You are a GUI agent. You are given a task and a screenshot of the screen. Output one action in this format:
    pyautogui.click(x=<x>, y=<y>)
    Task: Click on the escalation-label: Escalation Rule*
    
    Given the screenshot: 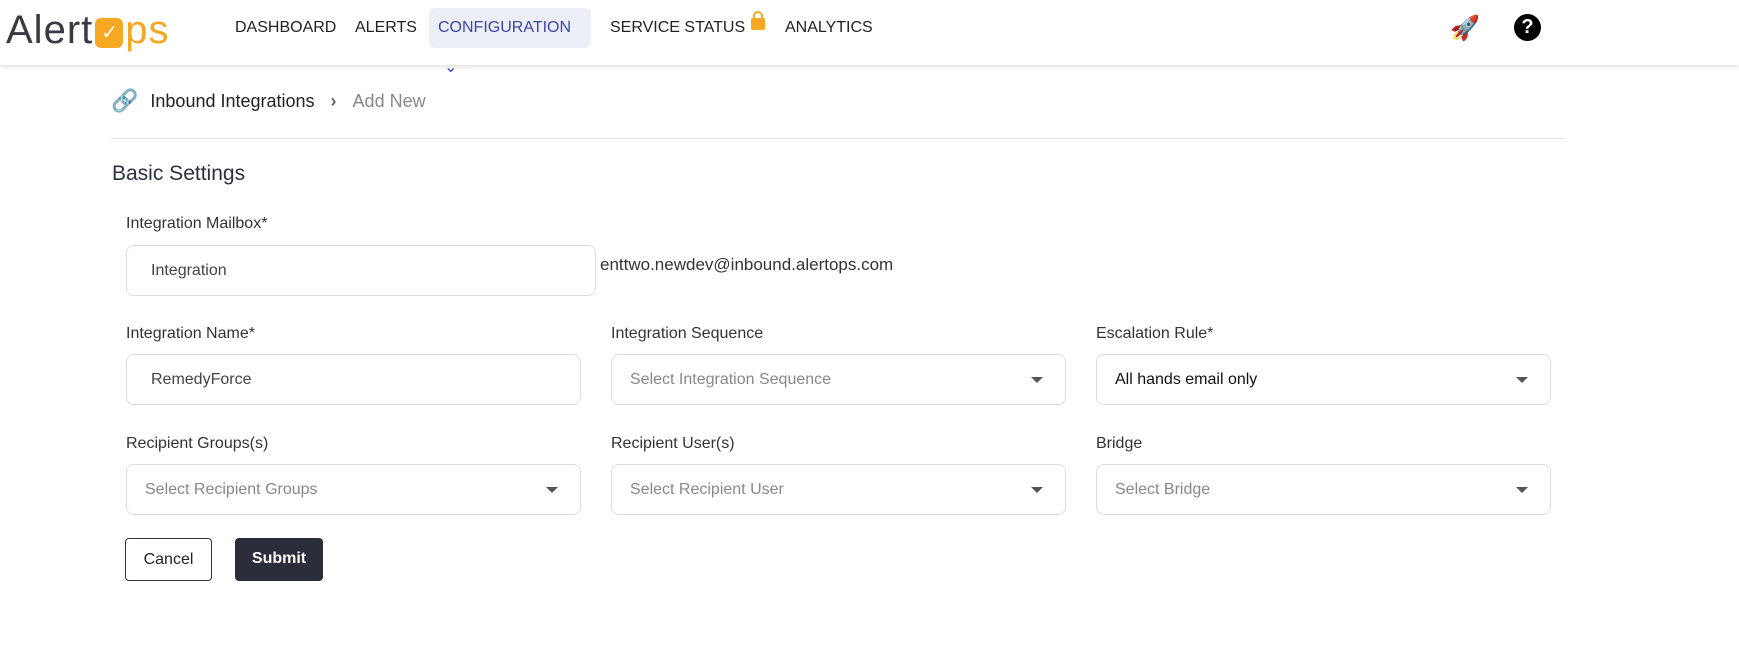 What is the action you would take?
    pyautogui.click(x=1155, y=333)
    